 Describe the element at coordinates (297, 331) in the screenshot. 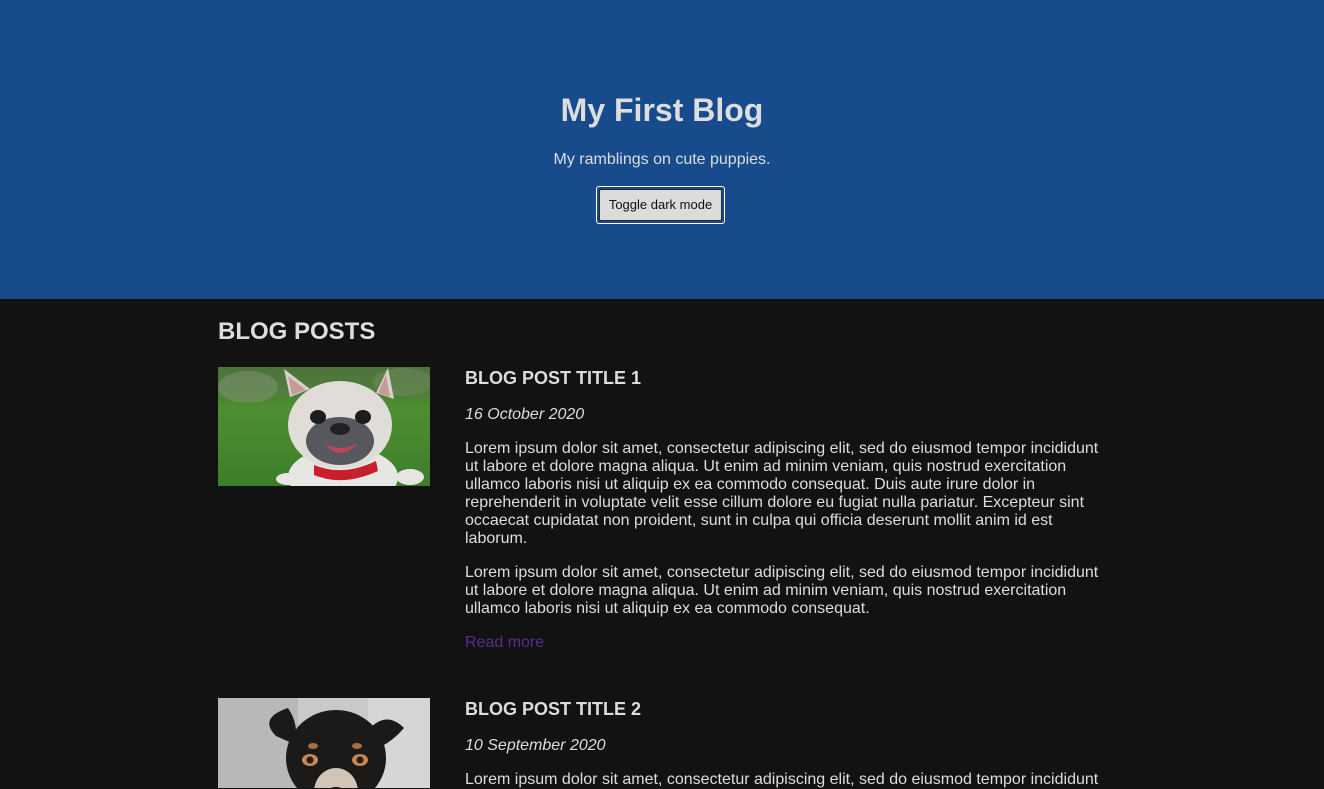

I see `section-title: BLOG POSTS` at that location.